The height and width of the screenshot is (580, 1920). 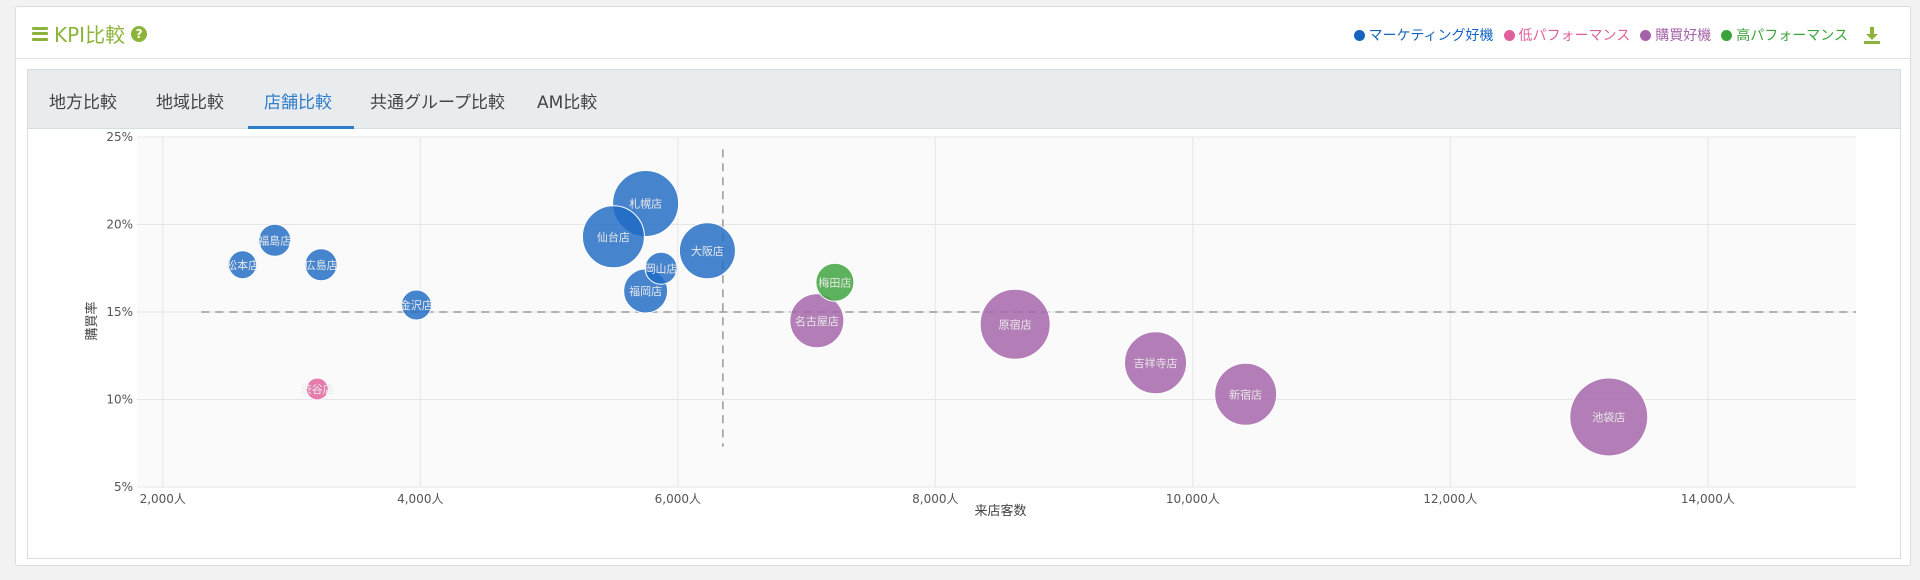 What do you see at coordinates (1450, 499) in the screenshot?
I see `x-tick-label: 12,000人` at bounding box center [1450, 499].